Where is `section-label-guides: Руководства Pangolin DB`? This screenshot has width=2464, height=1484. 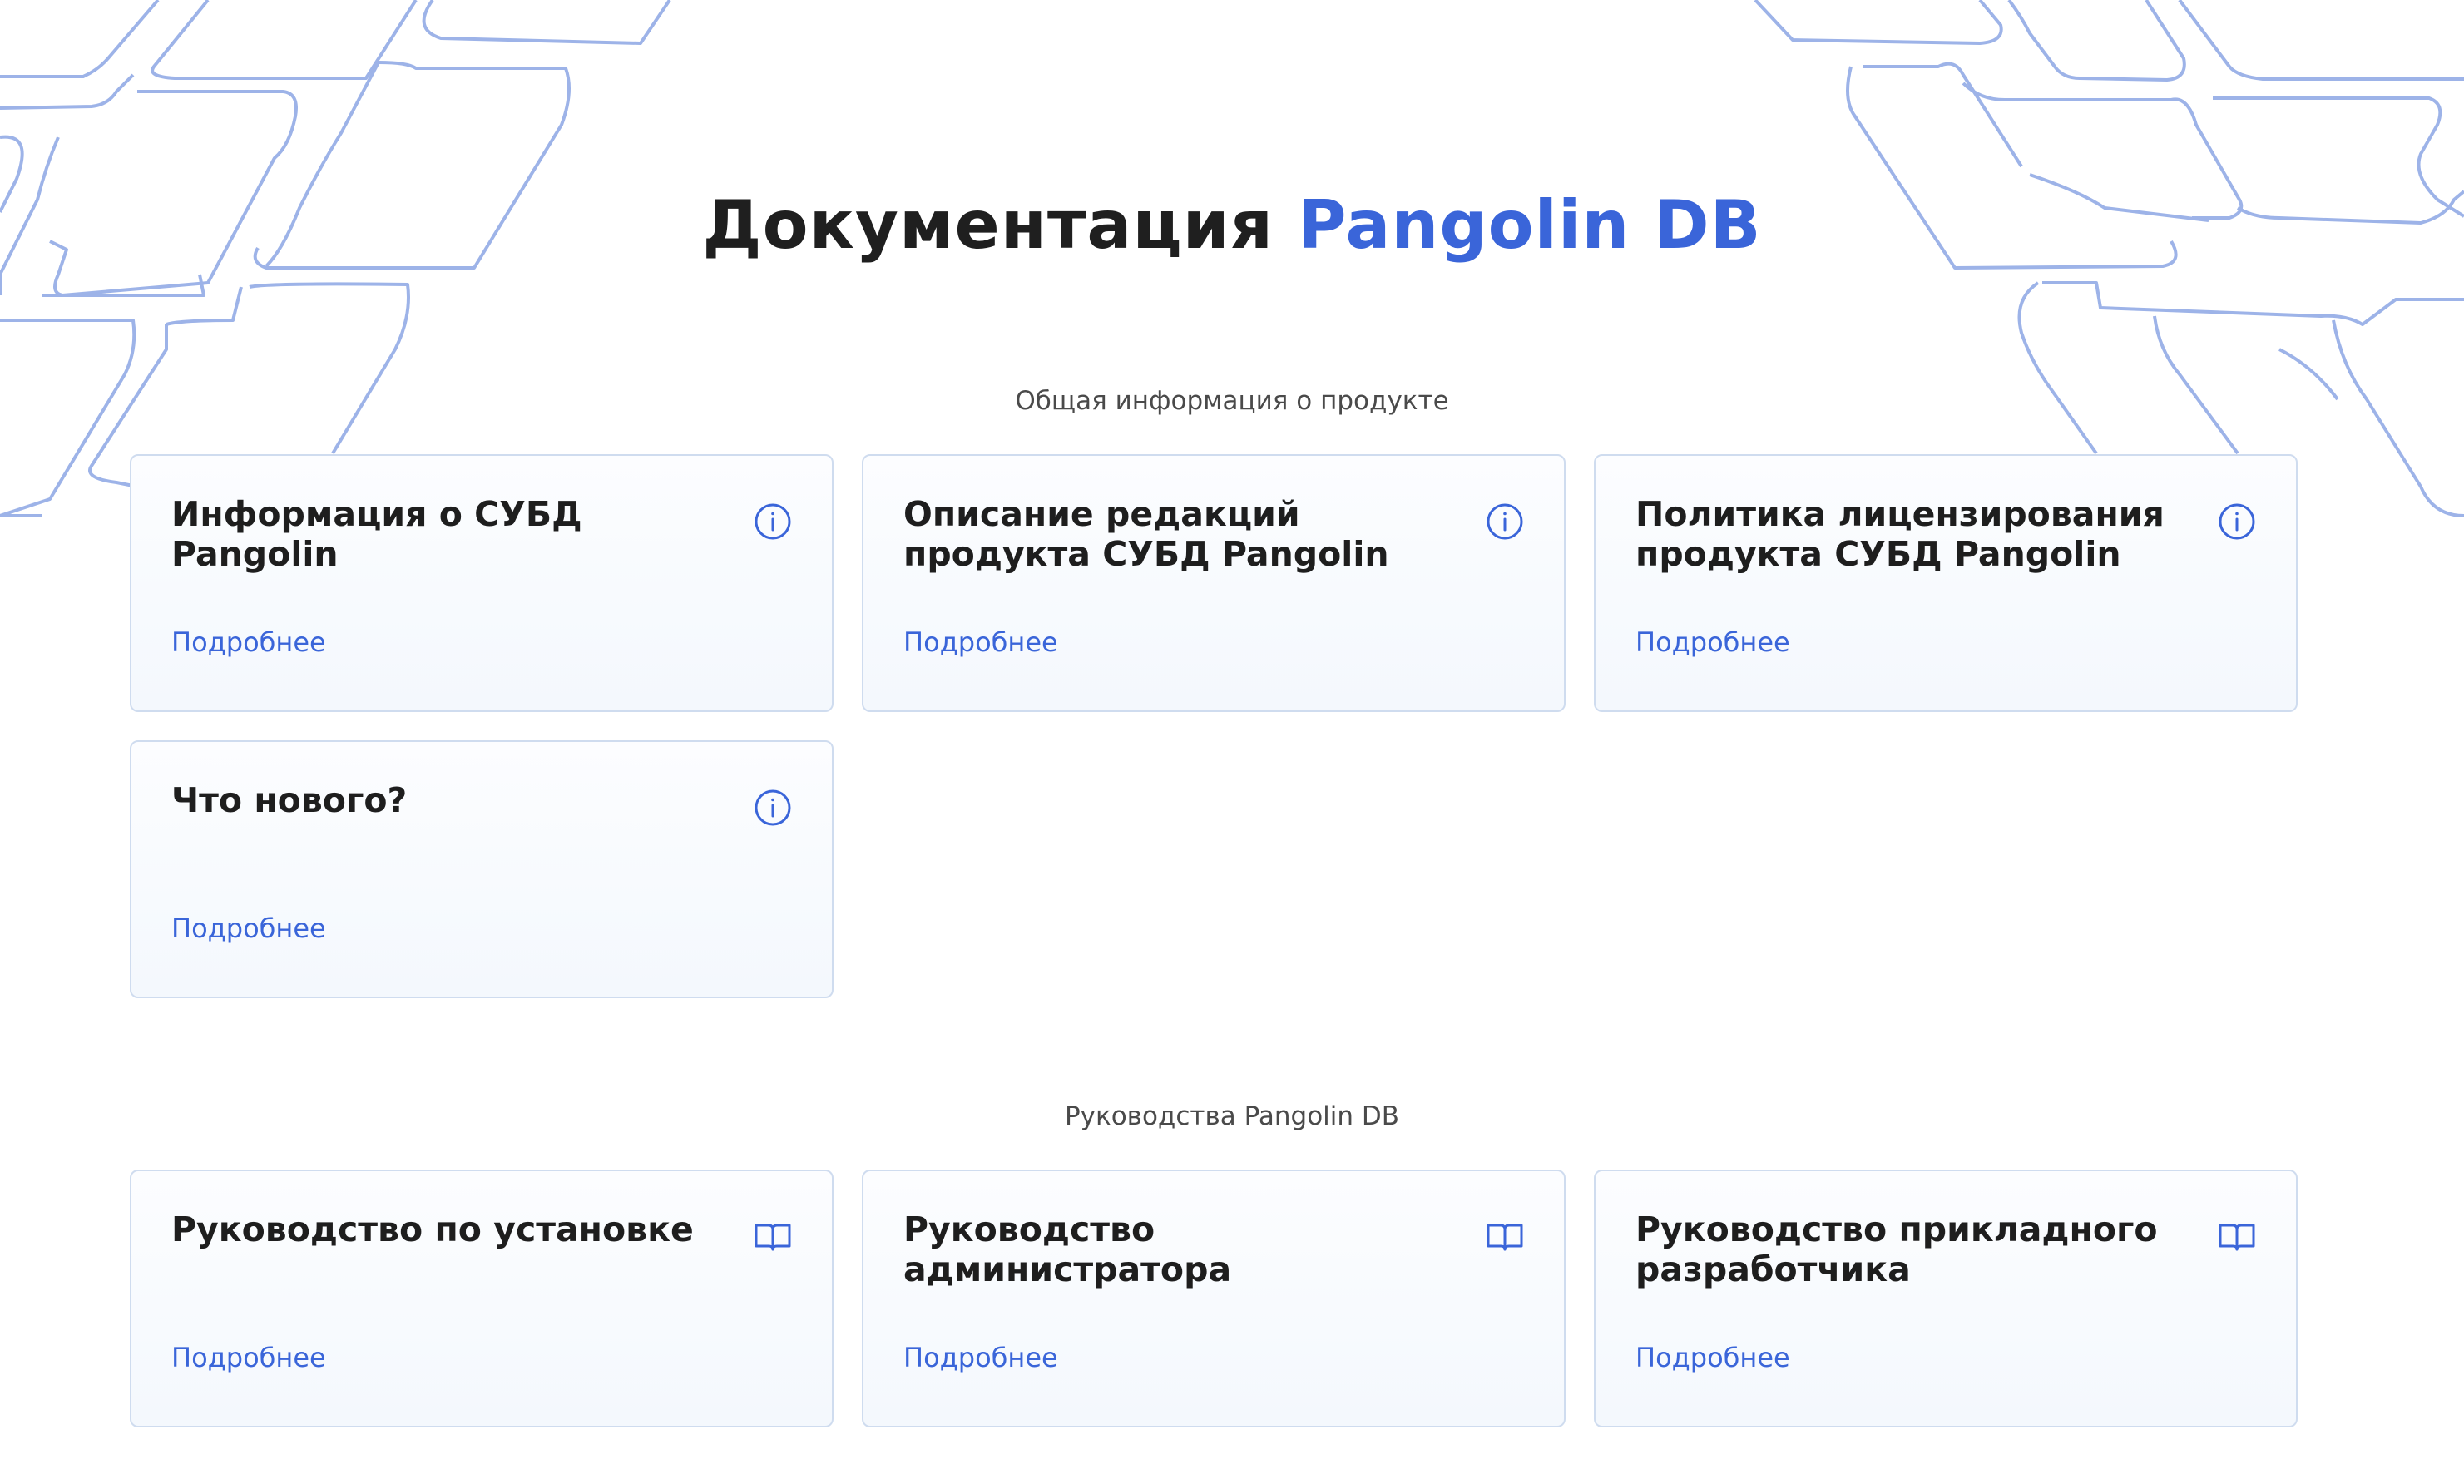 section-label-guides: Руководства Pangolin DB is located at coordinates (1232, 1116).